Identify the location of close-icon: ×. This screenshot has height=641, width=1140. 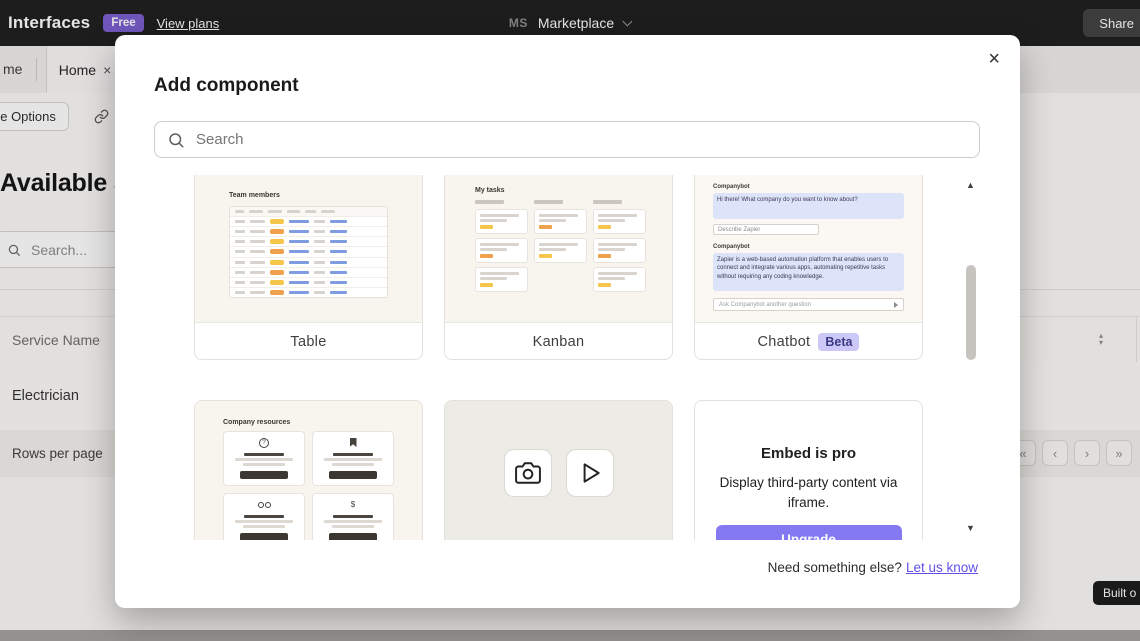
(994, 59).